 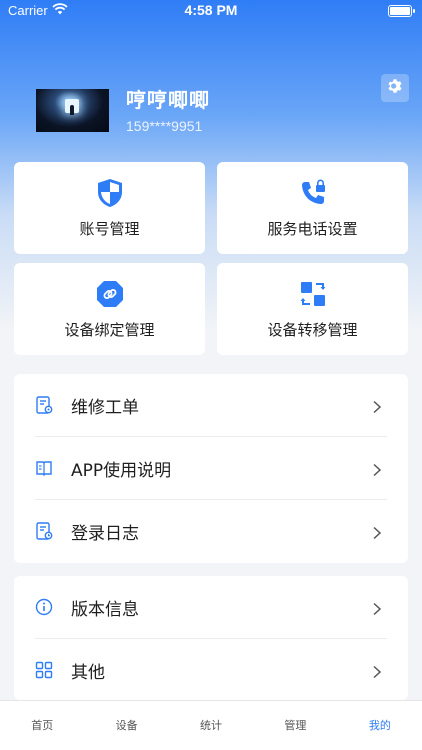 What do you see at coordinates (105, 534) in the screenshot?
I see `menu-item-label: 登录日志` at bounding box center [105, 534].